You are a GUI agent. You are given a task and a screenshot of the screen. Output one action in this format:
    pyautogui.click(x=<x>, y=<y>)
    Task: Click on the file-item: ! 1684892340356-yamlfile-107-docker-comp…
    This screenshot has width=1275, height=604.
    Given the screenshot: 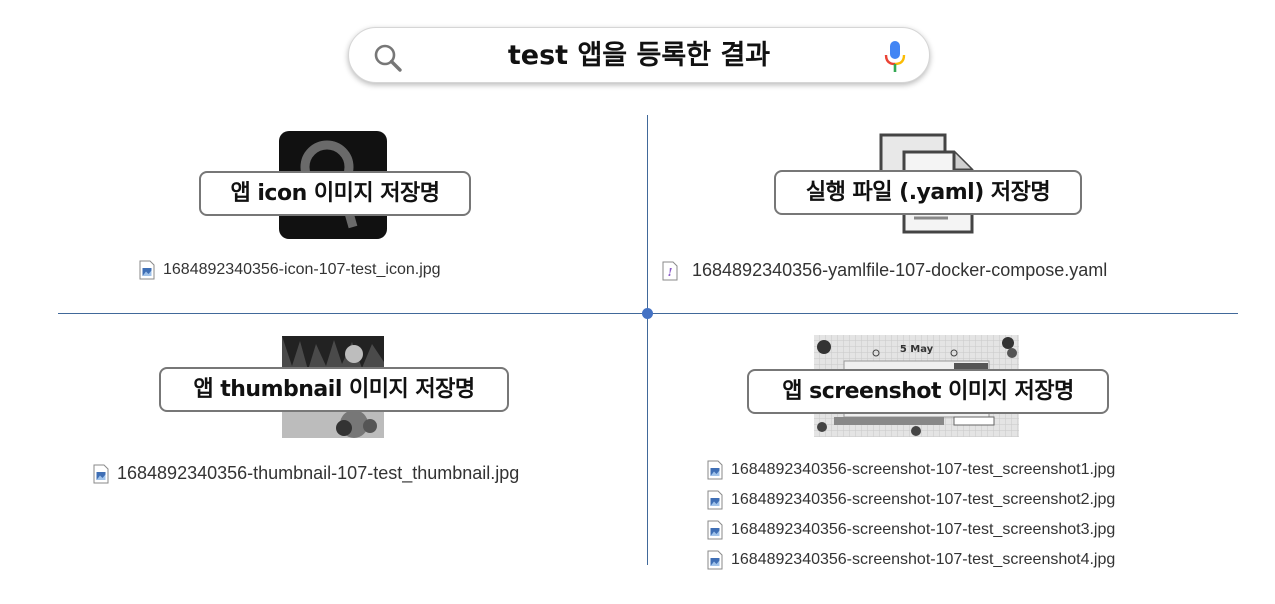 What is the action you would take?
    pyautogui.click(x=884, y=270)
    